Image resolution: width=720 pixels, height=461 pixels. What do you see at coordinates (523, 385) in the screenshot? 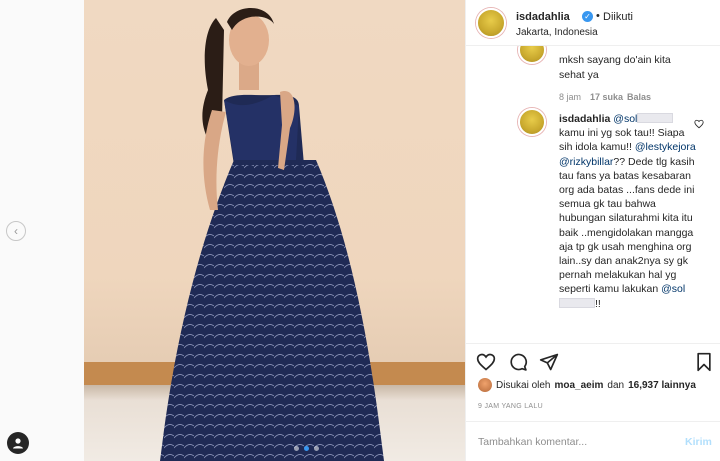
I see `likes-prefix: Disukai oleh` at bounding box center [523, 385].